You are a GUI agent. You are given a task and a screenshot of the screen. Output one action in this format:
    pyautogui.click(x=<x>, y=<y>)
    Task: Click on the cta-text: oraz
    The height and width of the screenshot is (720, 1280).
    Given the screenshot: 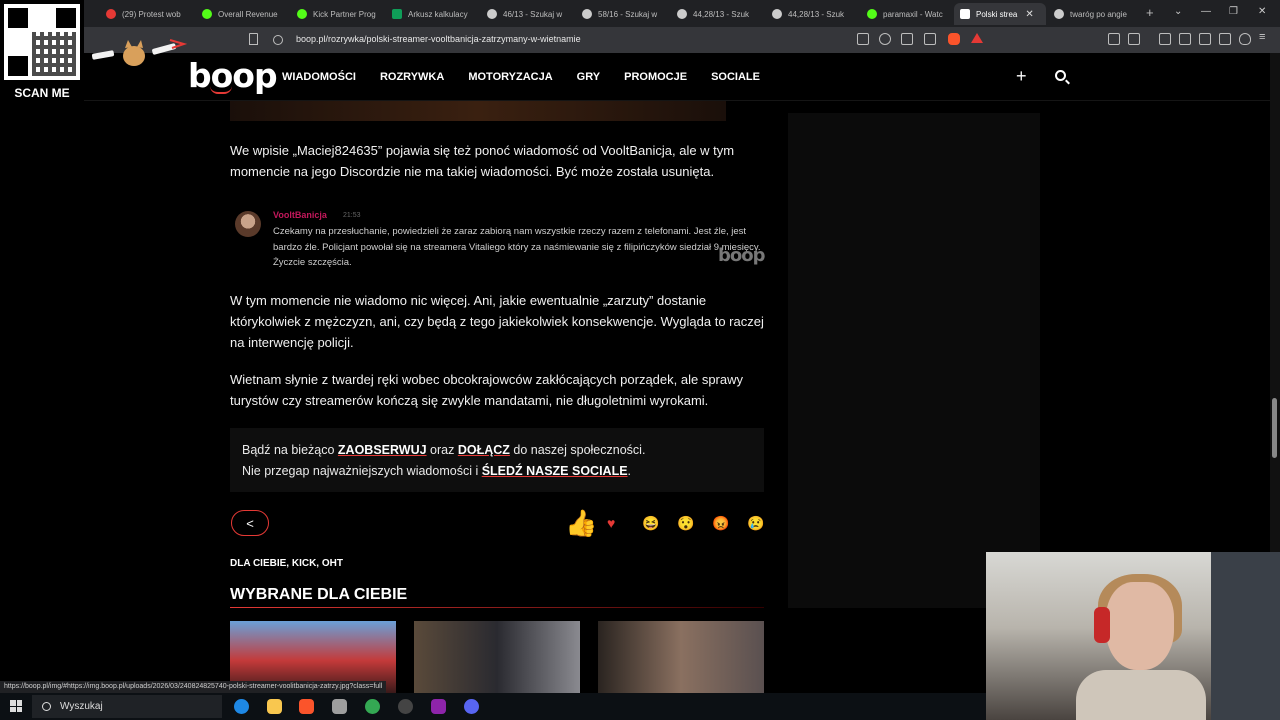 What is the action you would take?
    pyautogui.click(x=442, y=450)
    